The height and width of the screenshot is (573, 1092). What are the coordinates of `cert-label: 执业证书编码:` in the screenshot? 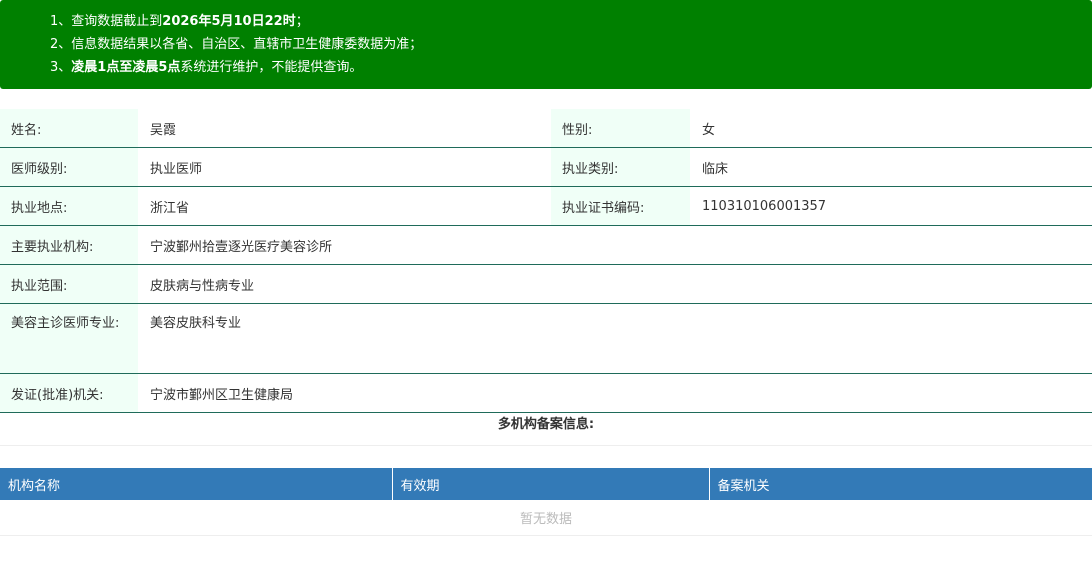 It's located at (620, 206).